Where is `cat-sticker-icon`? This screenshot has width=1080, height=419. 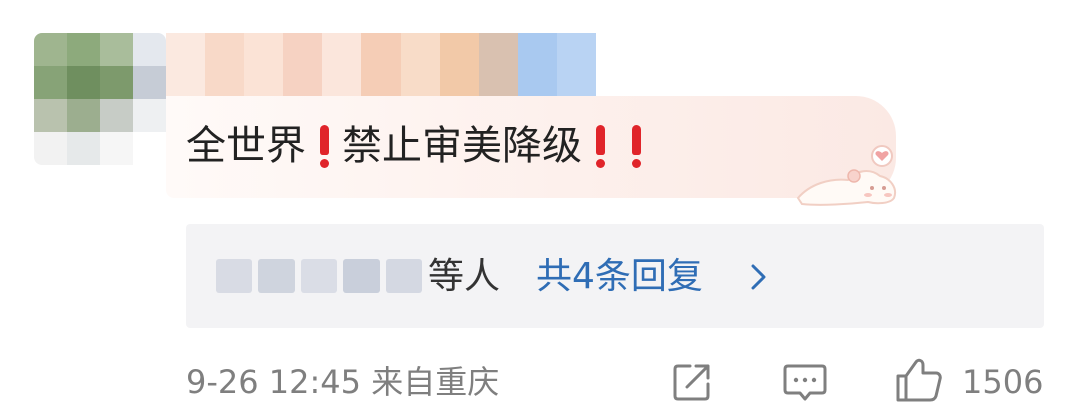 cat-sticker-icon is located at coordinates (846, 175).